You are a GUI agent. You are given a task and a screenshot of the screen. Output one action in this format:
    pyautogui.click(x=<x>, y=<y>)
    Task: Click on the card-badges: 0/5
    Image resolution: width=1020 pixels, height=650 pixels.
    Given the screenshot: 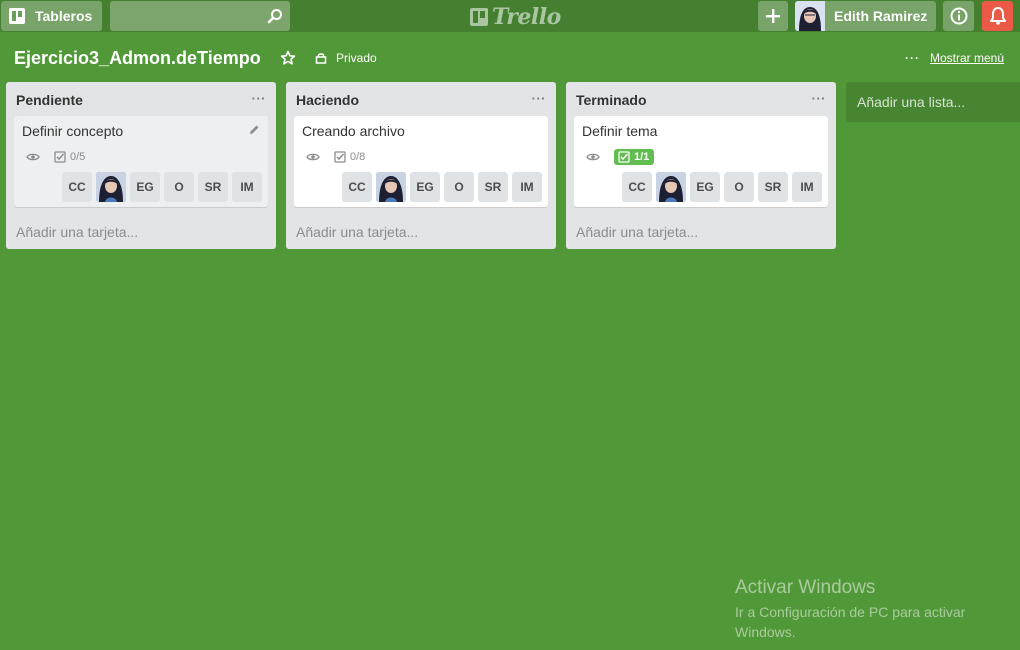 What is the action you would take?
    pyautogui.click(x=55, y=157)
    